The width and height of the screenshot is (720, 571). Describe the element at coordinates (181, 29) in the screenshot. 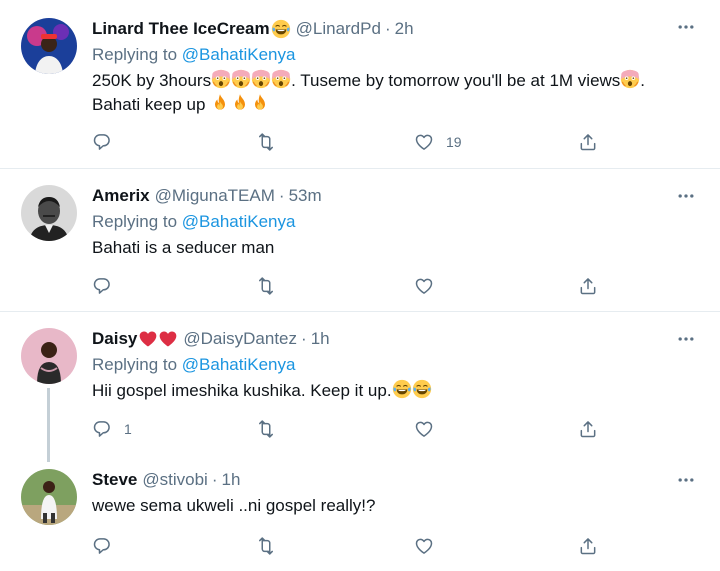

I see `display-name: Linard Thee IceCream` at that location.